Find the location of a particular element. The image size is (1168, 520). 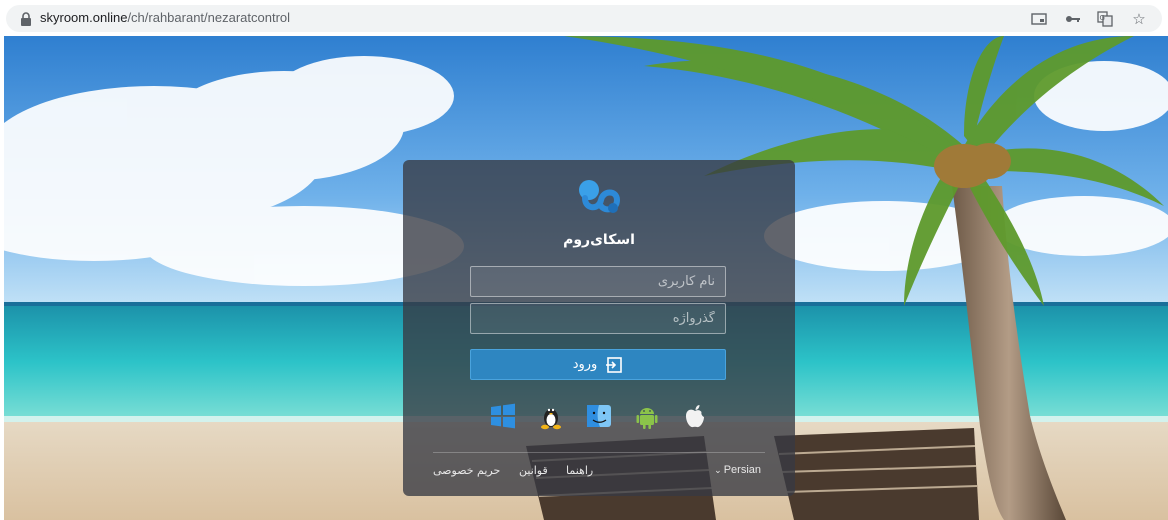

rules-link: قوانین is located at coordinates (533, 470).